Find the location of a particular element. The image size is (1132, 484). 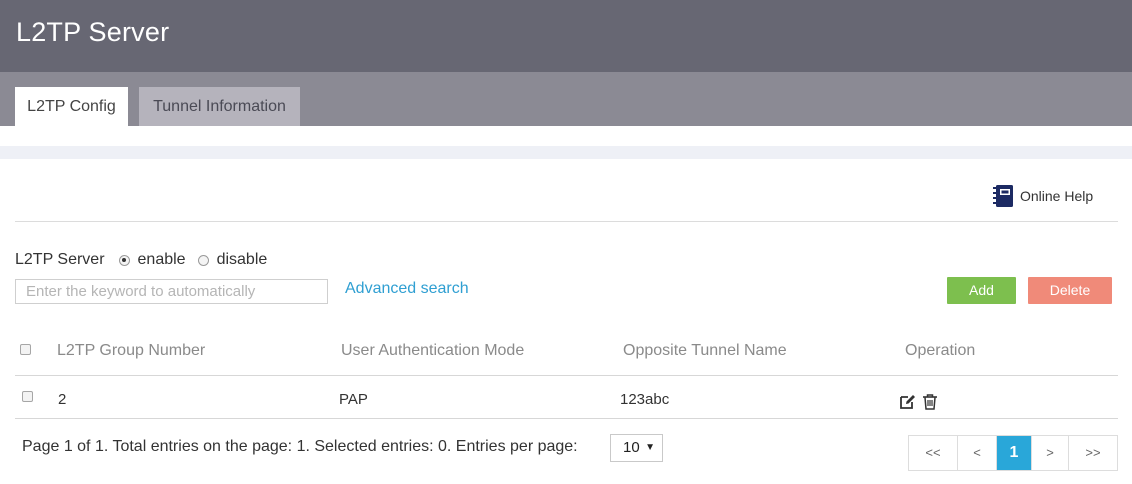

cell-auth-mode: PAP is located at coordinates (353, 399).